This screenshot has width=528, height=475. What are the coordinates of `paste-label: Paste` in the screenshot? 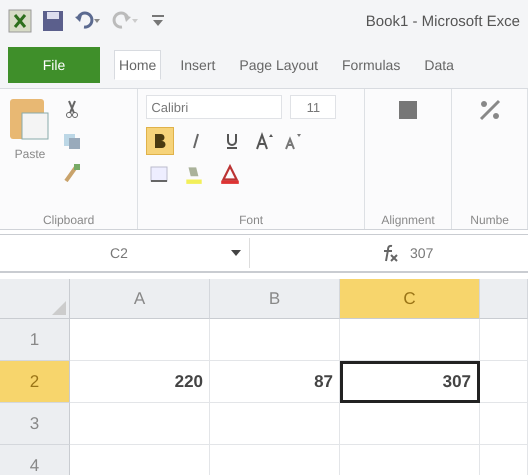 It's located at (30, 154).